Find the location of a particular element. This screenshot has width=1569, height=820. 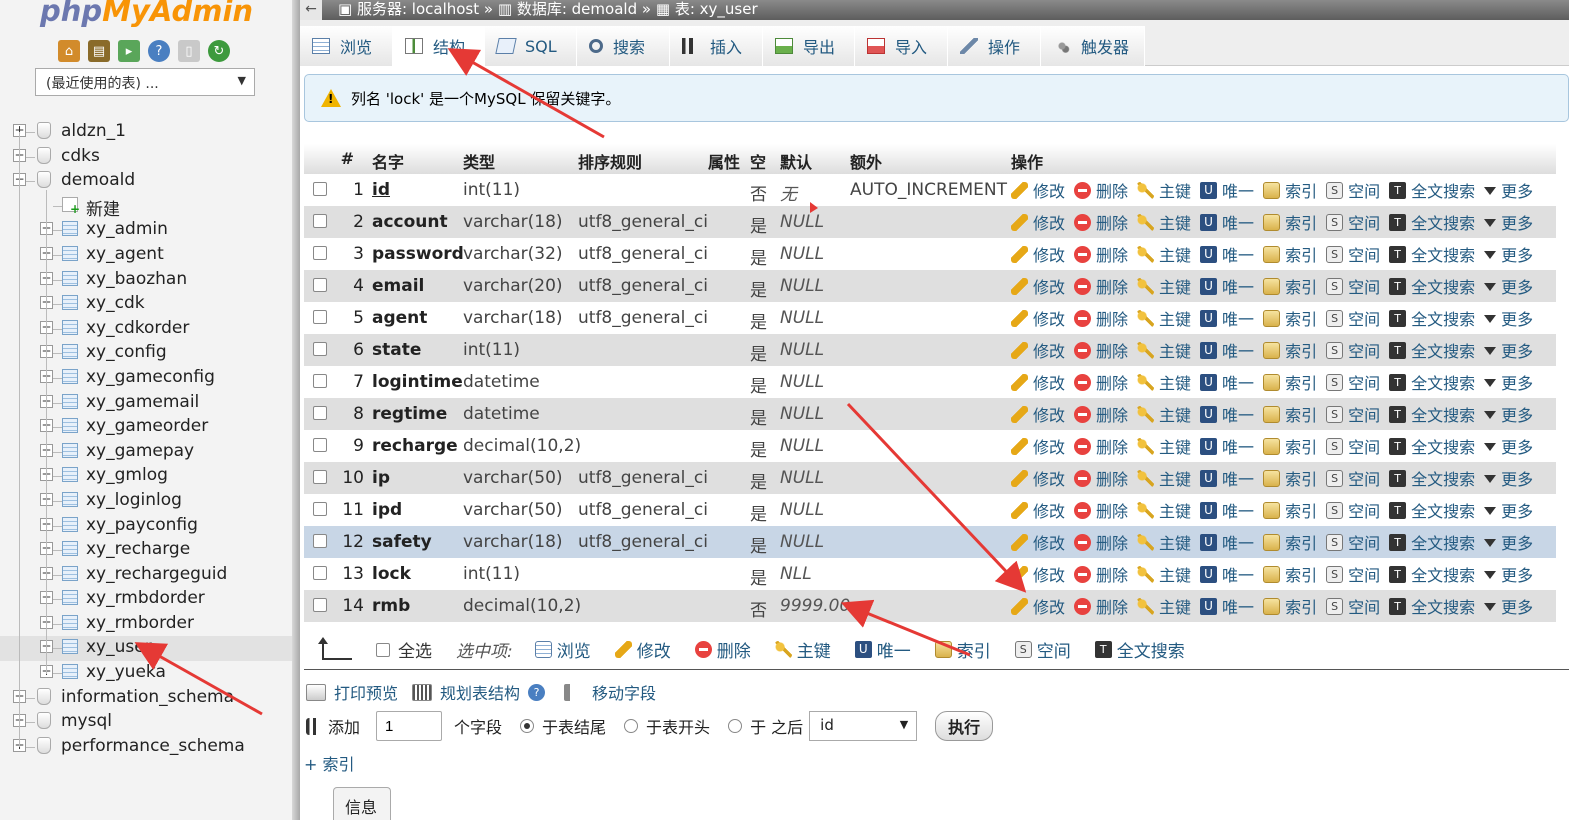

tab-triggers: 触发器 is located at coordinates (1093, 46).